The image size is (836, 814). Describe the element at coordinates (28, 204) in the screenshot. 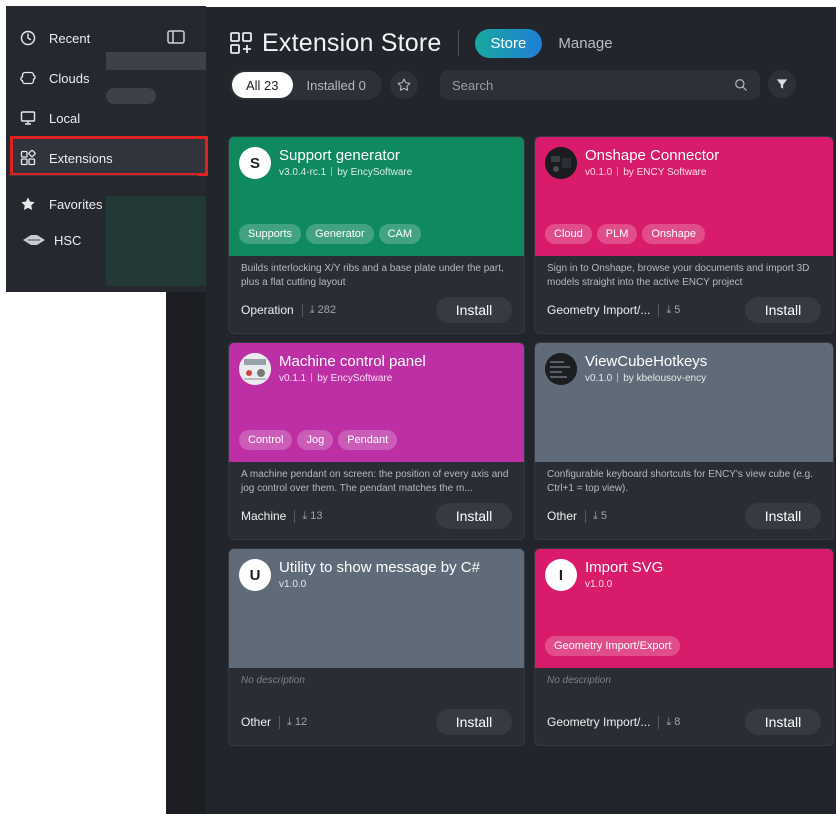

I see `star-icon` at that location.